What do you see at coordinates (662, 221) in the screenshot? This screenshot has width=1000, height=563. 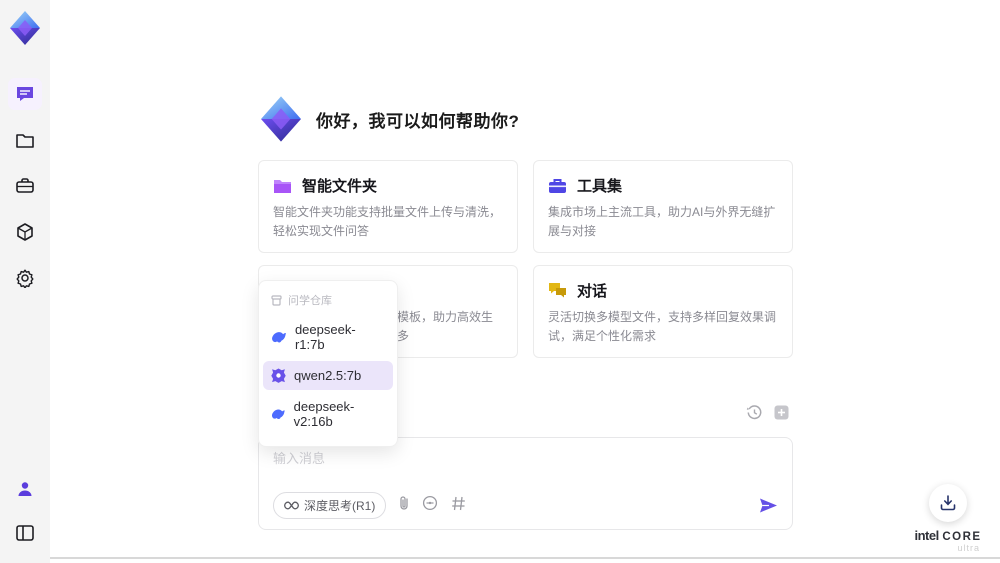 I see `card-desc: 集成市场上主流工具，助力AI与外界无缝扩展与对接` at bounding box center [662, 221].